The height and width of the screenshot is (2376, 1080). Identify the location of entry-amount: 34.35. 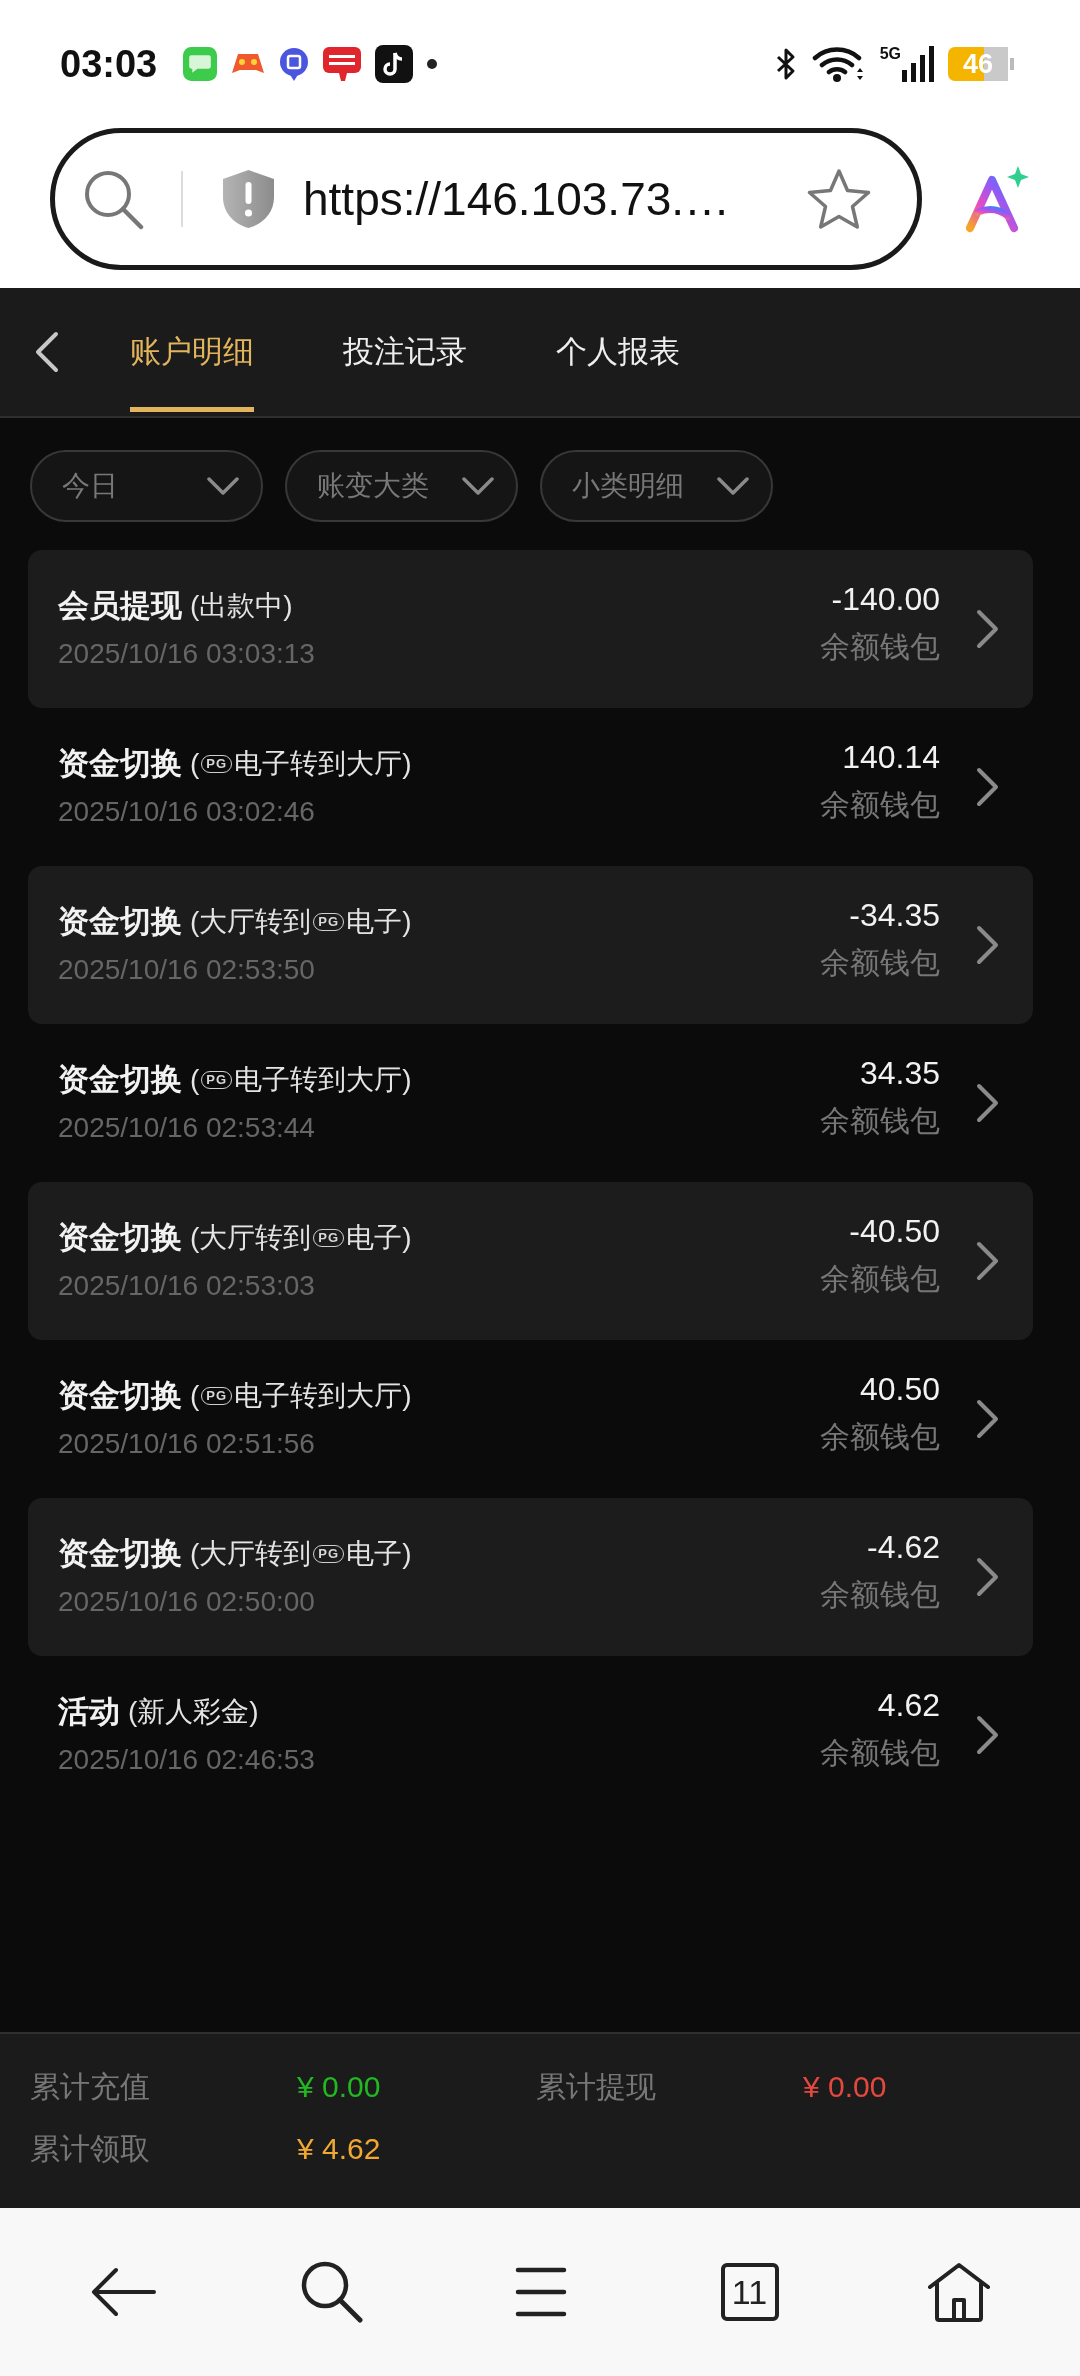
(899, 1073).